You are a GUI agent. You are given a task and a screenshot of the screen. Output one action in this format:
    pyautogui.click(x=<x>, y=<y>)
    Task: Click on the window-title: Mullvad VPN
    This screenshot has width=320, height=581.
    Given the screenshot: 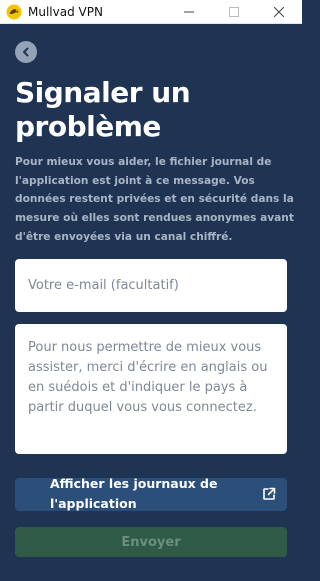 What is the action you would take?
    pyautogui.click(x=65, y=12)
    